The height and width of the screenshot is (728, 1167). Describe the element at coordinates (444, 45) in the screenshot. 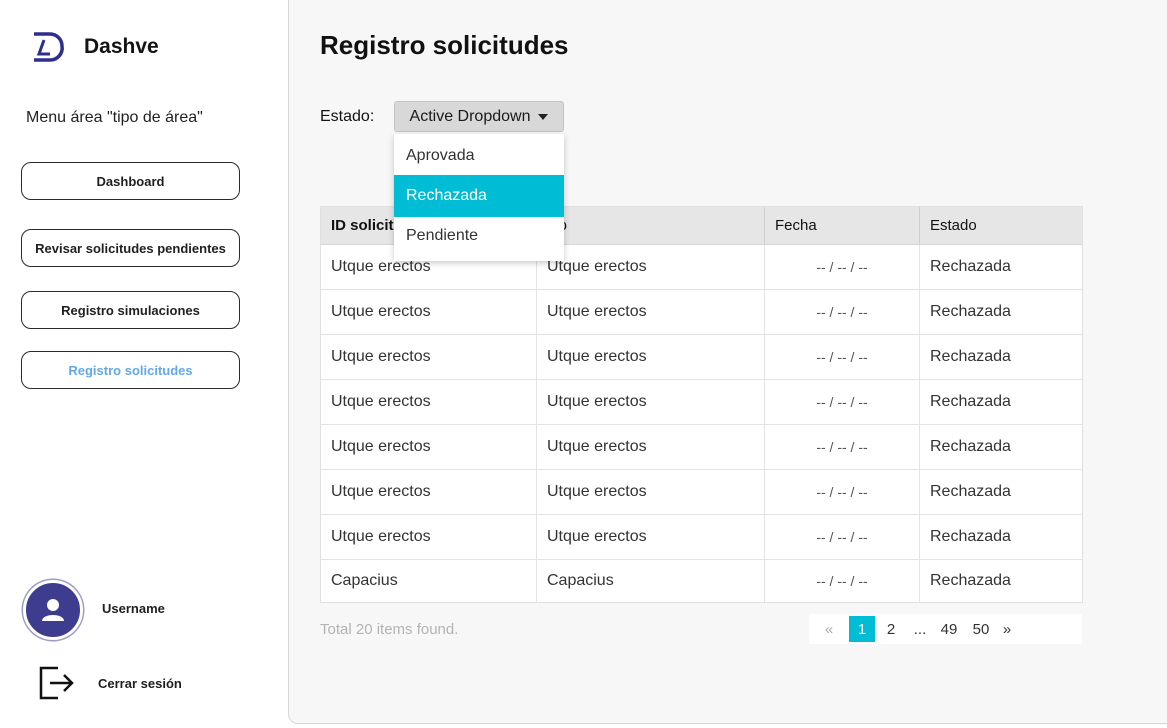

I see `page-title: Registro solicitudes` at that location.